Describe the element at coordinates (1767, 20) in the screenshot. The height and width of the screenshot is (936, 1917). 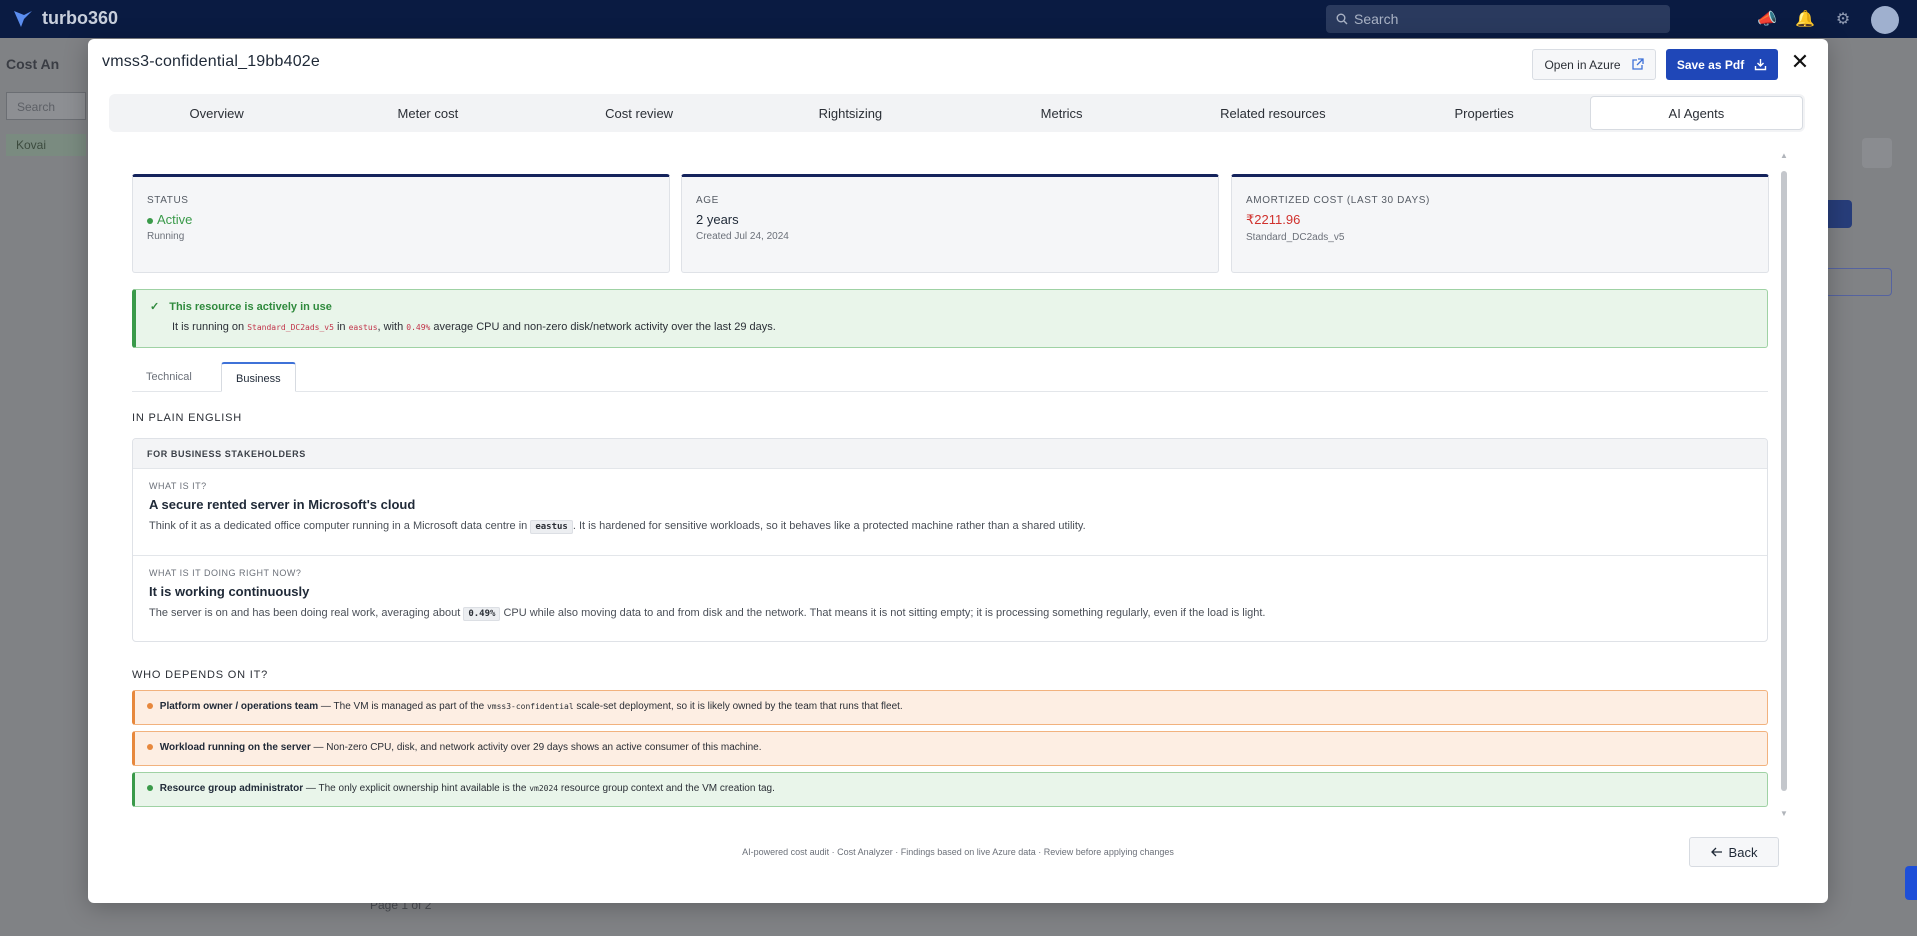
I see `announcement-icon: 📣` at that location.